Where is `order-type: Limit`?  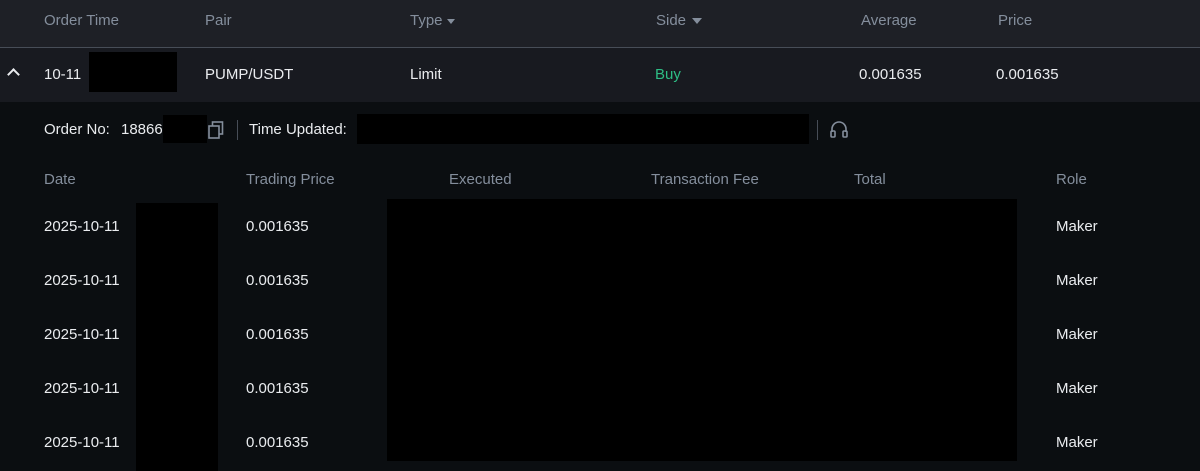
order-type: Limit is located at coordinates (426, 74).